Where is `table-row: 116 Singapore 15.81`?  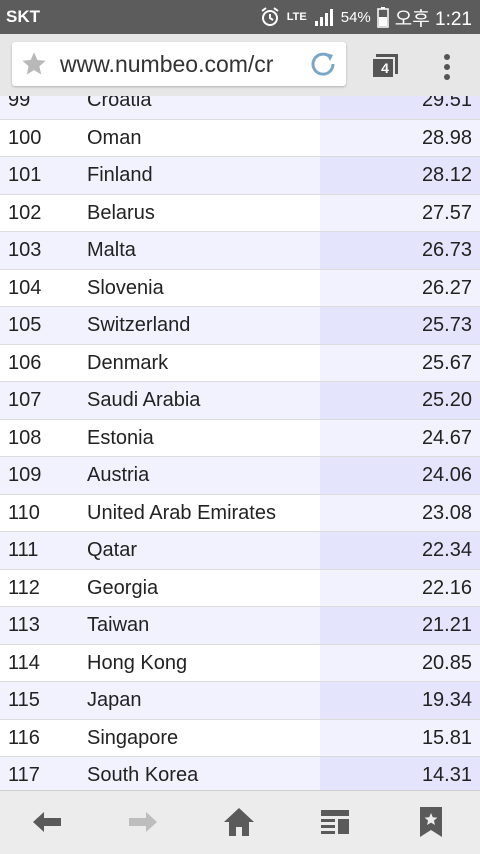 table-row: 116 Singapore 15.81 is located at coordinates (240, 738).